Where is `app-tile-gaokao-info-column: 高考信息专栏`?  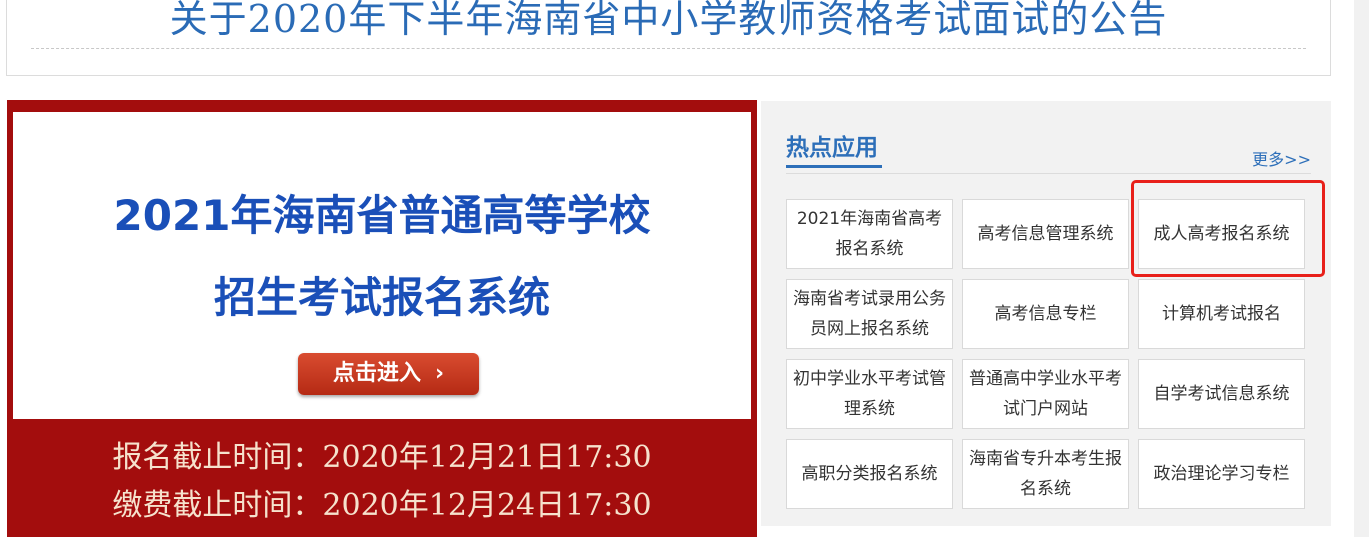
app-tile-gaokao-info-column: 高考信息专栏 is located at coordinates (1045, 314).